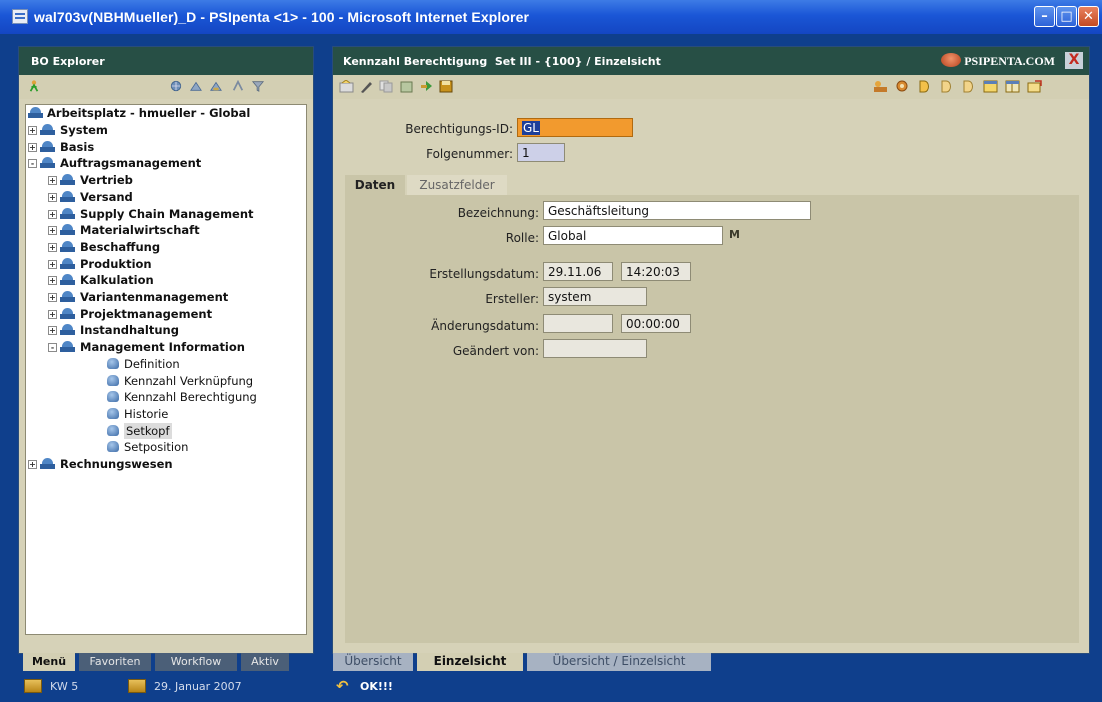 The width and height of the screenshot is (1102, 702). I want to click on tree-item: + Kalkulation, so click(165, 280).